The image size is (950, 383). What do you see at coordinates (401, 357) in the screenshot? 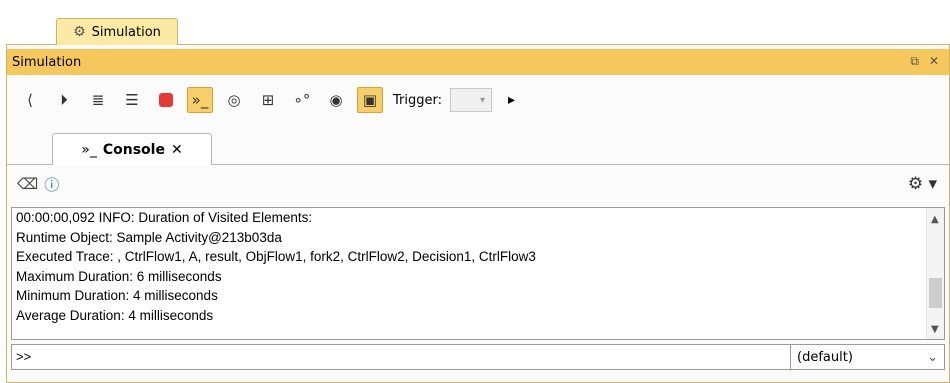
I see `command-input: >>` at bounding box center [401, 357].